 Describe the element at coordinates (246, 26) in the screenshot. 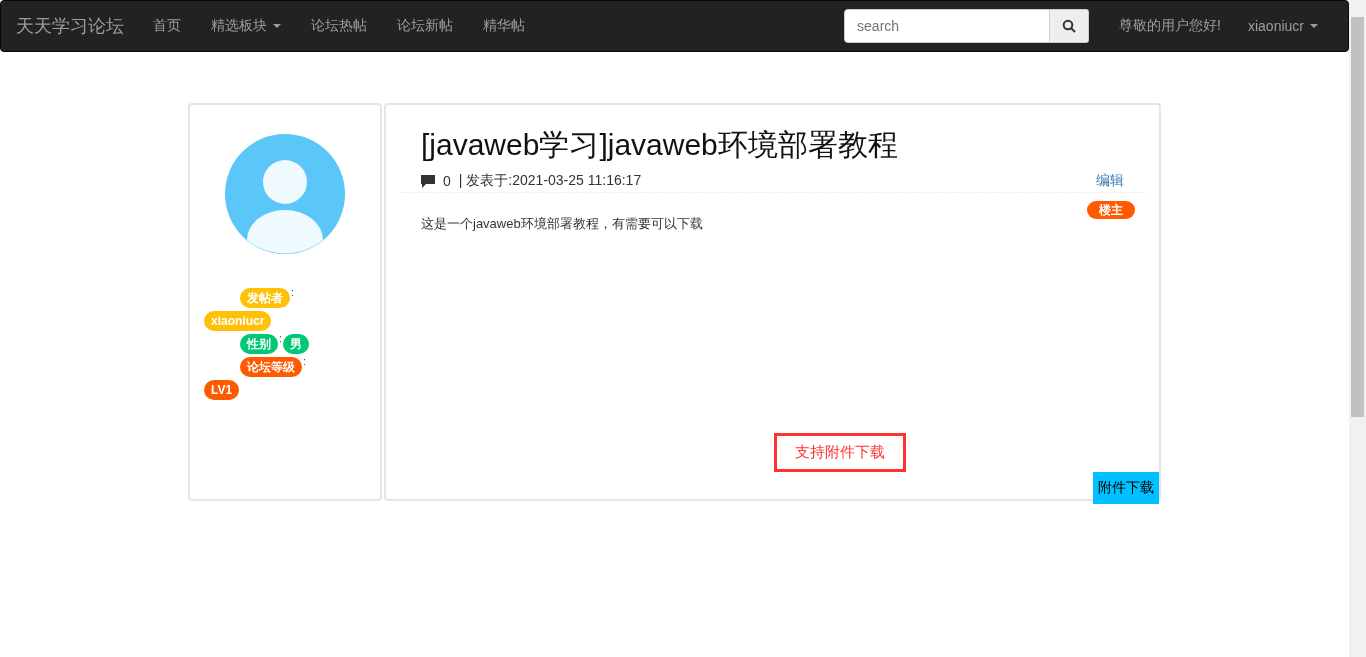

I see `nav-link: 精选板块` at that location.